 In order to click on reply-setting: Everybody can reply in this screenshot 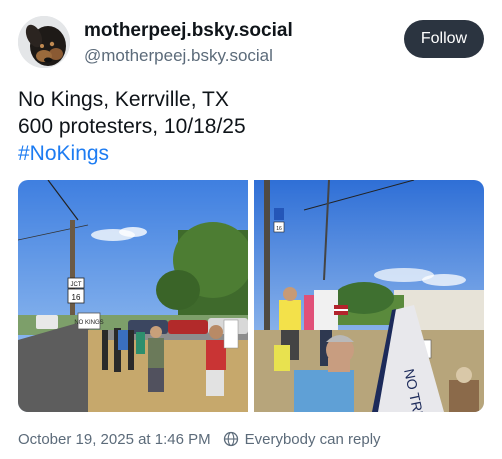, I will do `click(313, 439)`.